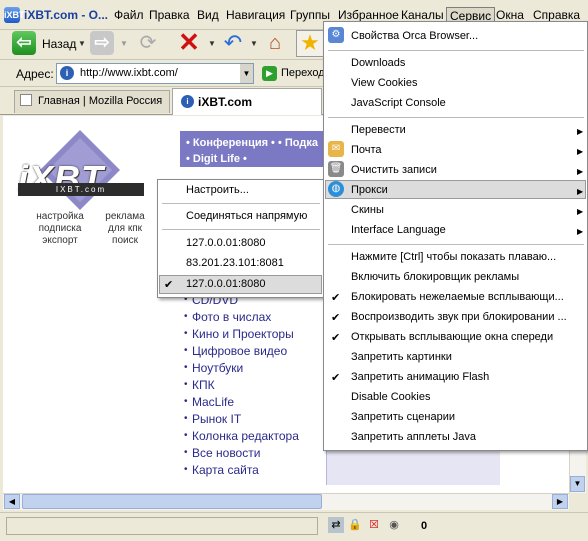 This screenshot has width=588, height=541. What do you see at coordinates (398, 230) in the screenshot?
I see `menu-item-interface-language: Interface Language` at bounding box center [398, 230].